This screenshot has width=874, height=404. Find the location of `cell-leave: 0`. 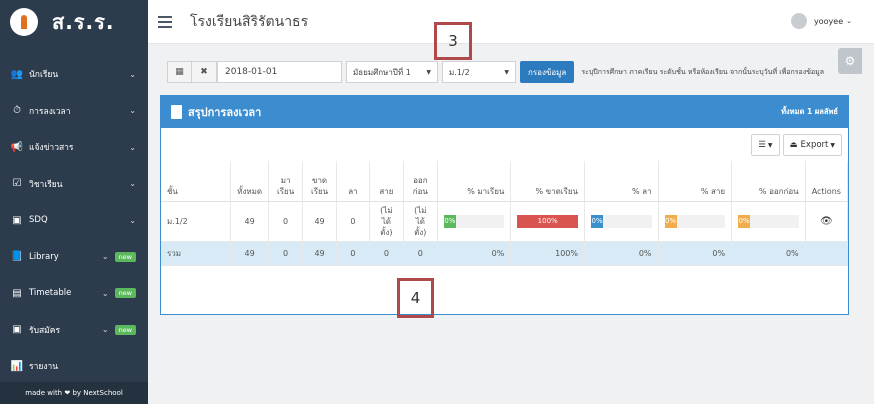

cell-leave: 0 is located at coordinates (353, 222).